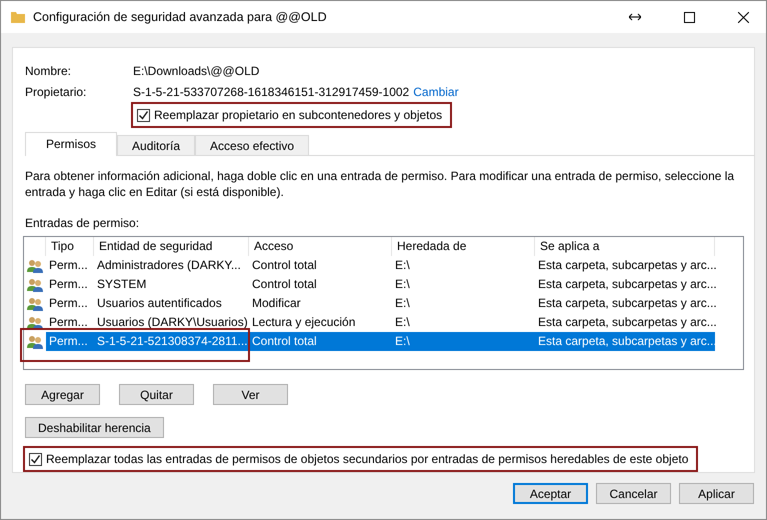 This screenshot has height=520, width=767. What do you see at coordinates (250, 394) in the screenshot?
I see `action-button: Ver` at bounding box center [250, 394].